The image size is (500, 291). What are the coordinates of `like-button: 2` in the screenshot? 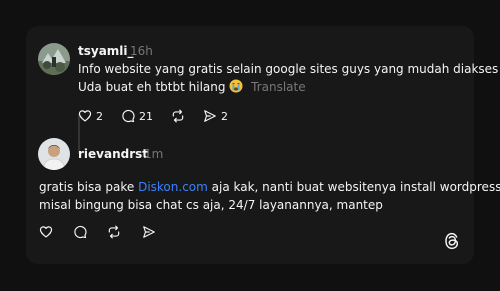 It's located at (90, 116).